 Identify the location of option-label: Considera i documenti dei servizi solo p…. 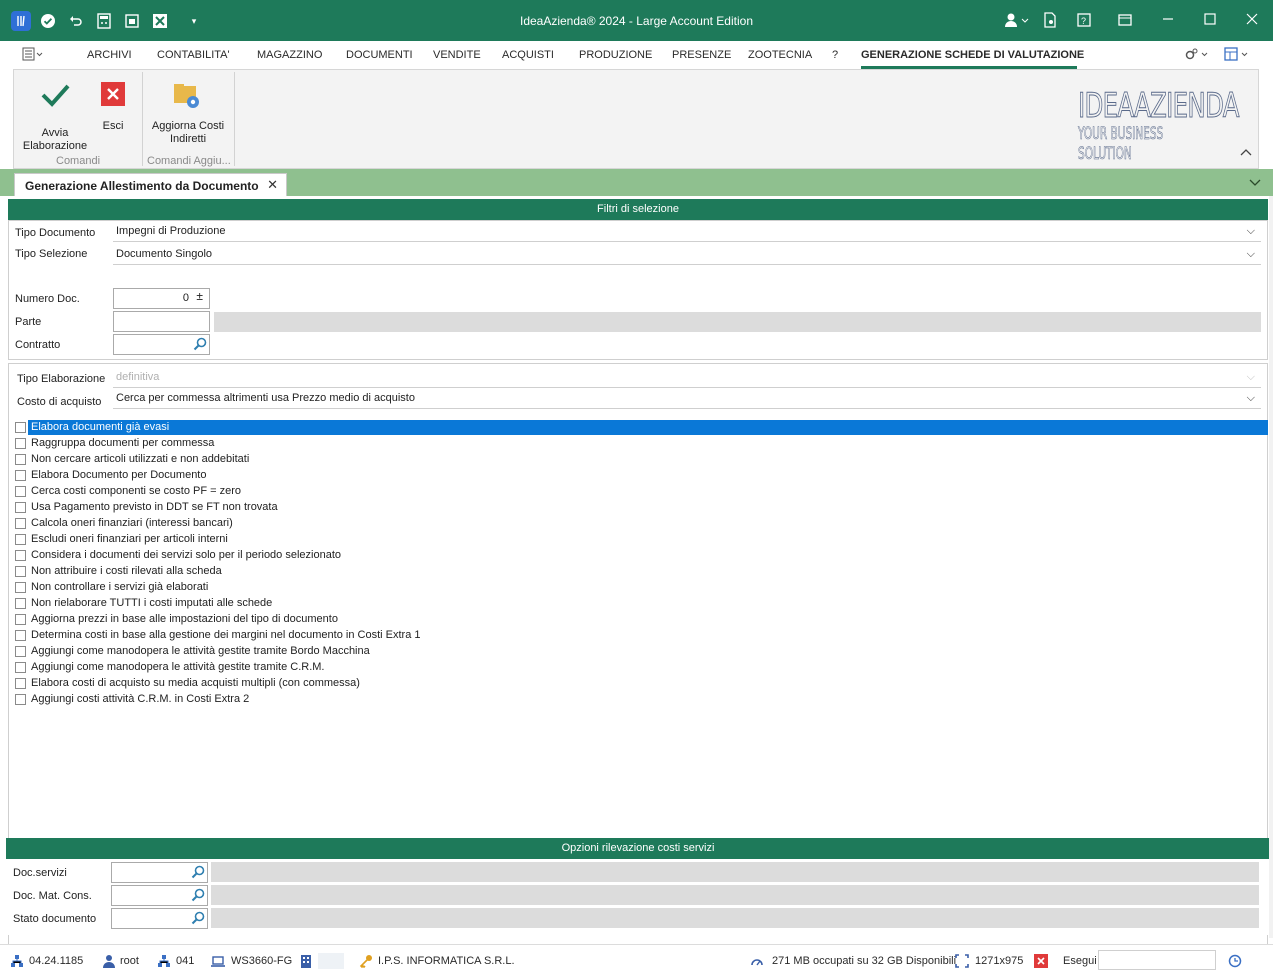
(184, 555).